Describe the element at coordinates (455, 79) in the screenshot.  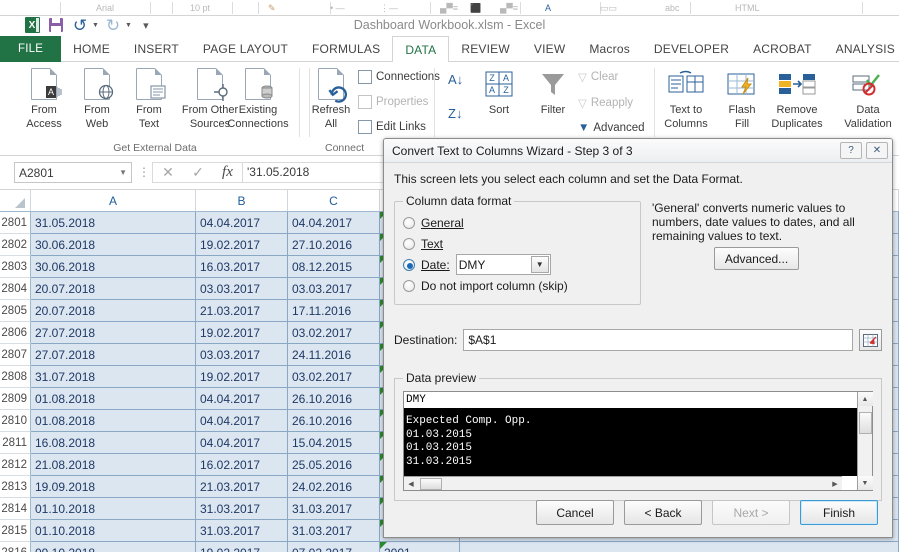
I see `sort-asc-button: A↓` at that location.